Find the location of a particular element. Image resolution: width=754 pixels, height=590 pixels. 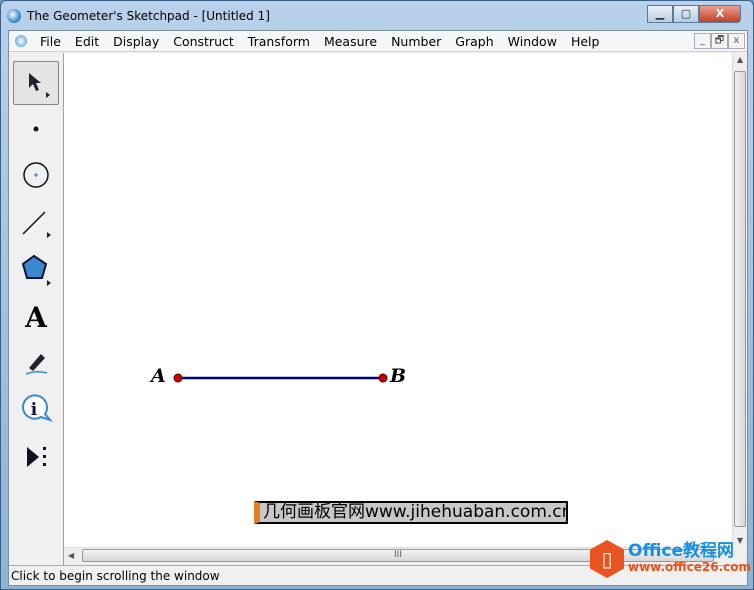

document-icon is located at coordinates (21, 41).